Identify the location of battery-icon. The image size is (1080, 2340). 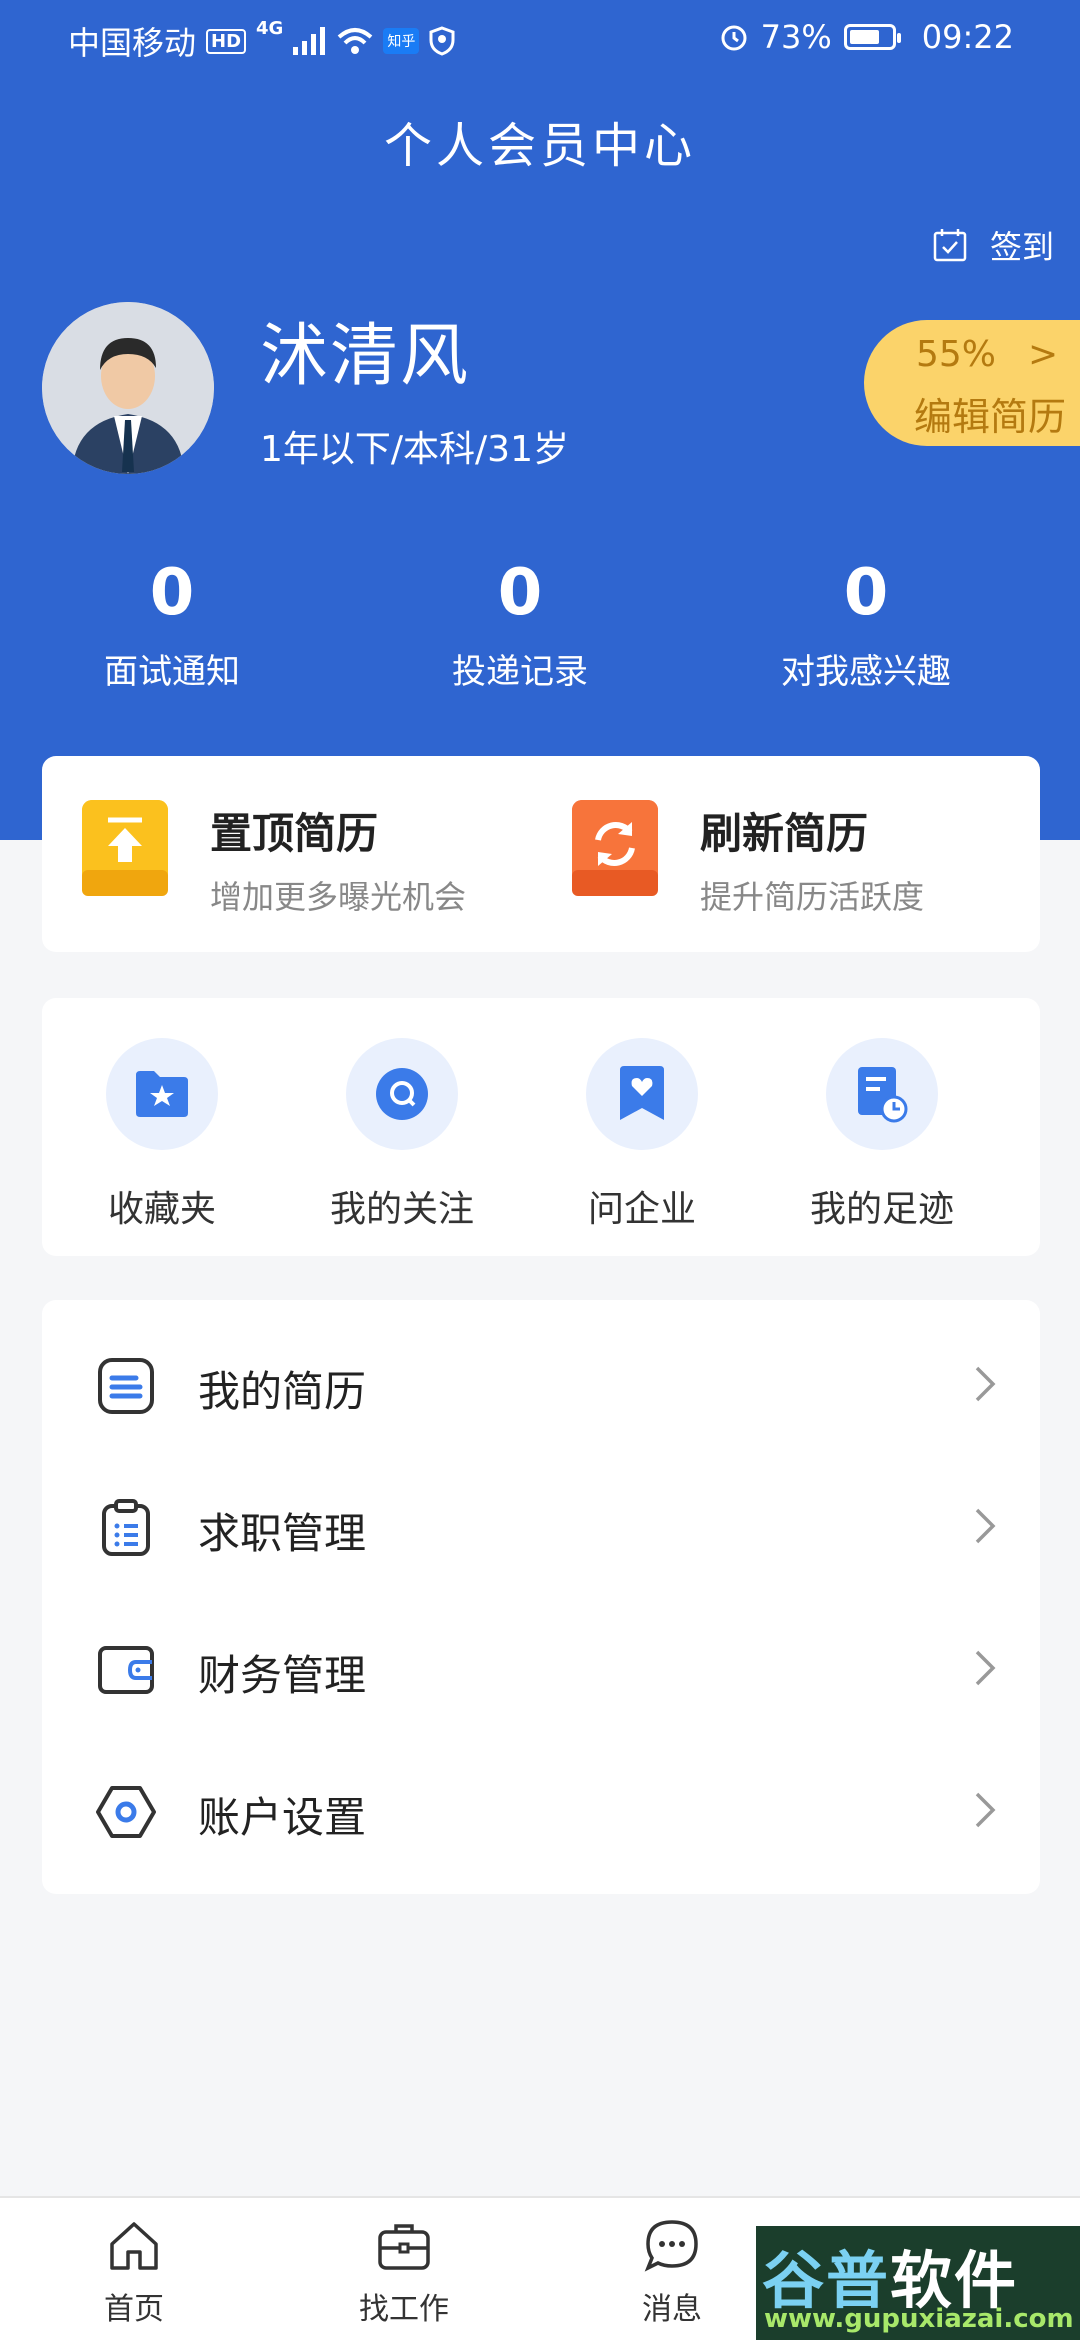
(872, 37).